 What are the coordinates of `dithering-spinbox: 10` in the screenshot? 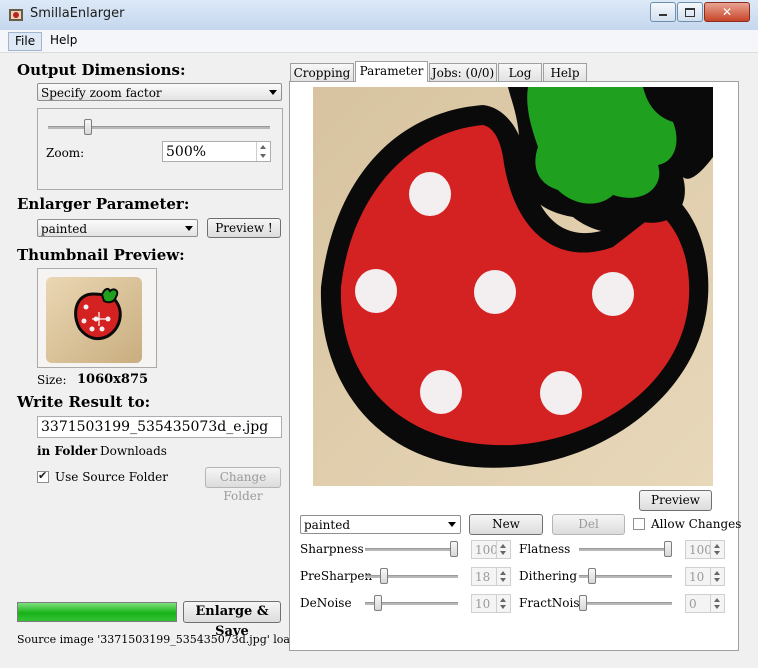 It's located at (705, 576).